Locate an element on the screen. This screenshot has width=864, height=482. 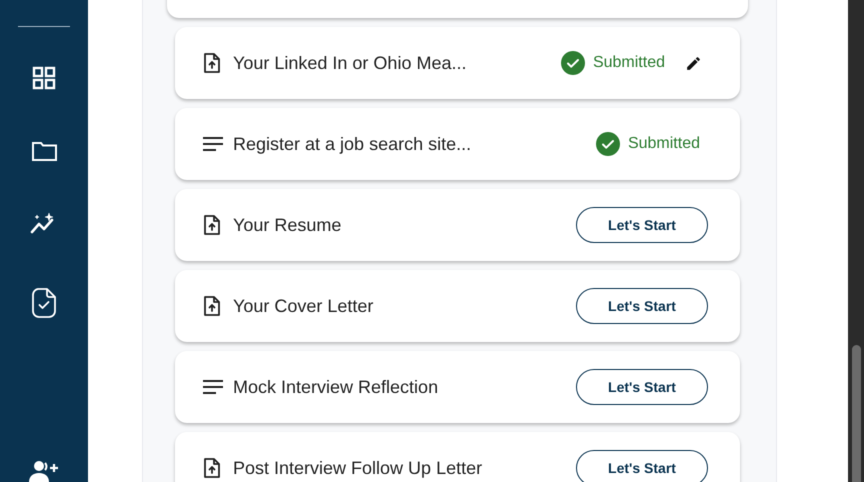
folder-icon is located at coordinates (44, 151).